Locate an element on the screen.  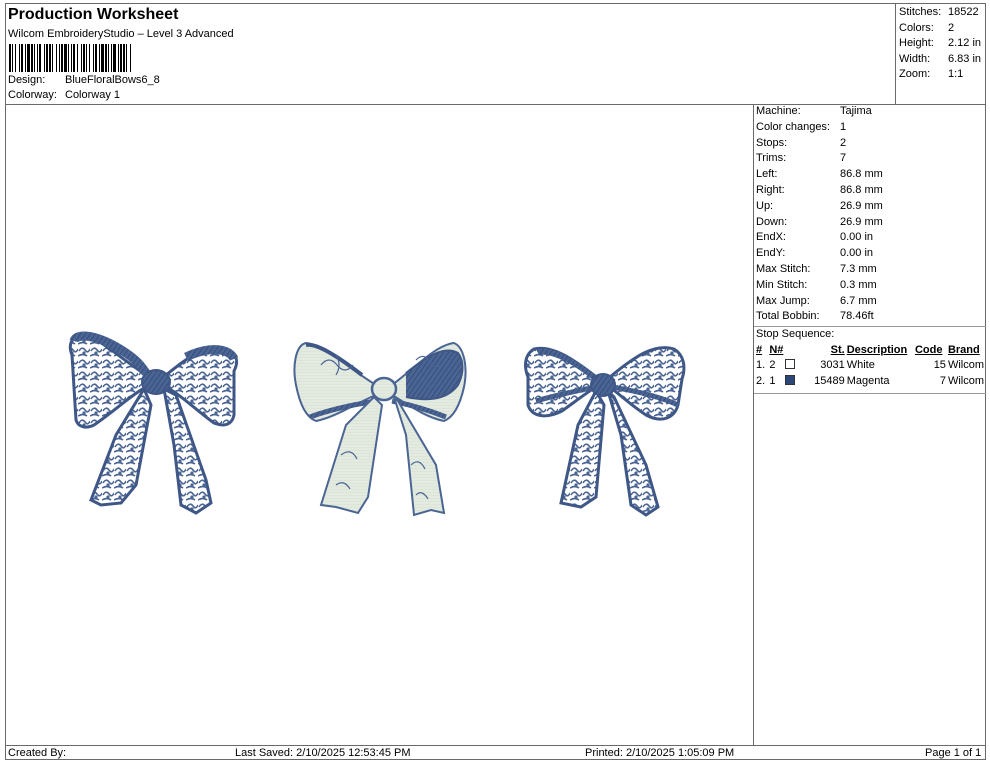
info-row: Max Jump: 6.7 mm is located at coordinates (870, 303).